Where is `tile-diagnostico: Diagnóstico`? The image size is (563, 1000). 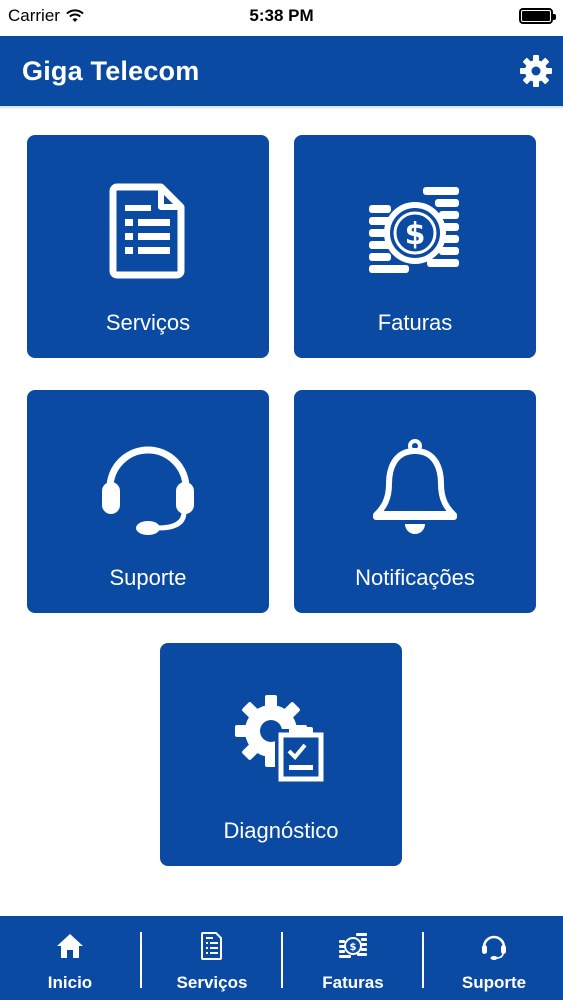
tile-diagnostico: Diagnóstico is located at coordinates (281, 754).